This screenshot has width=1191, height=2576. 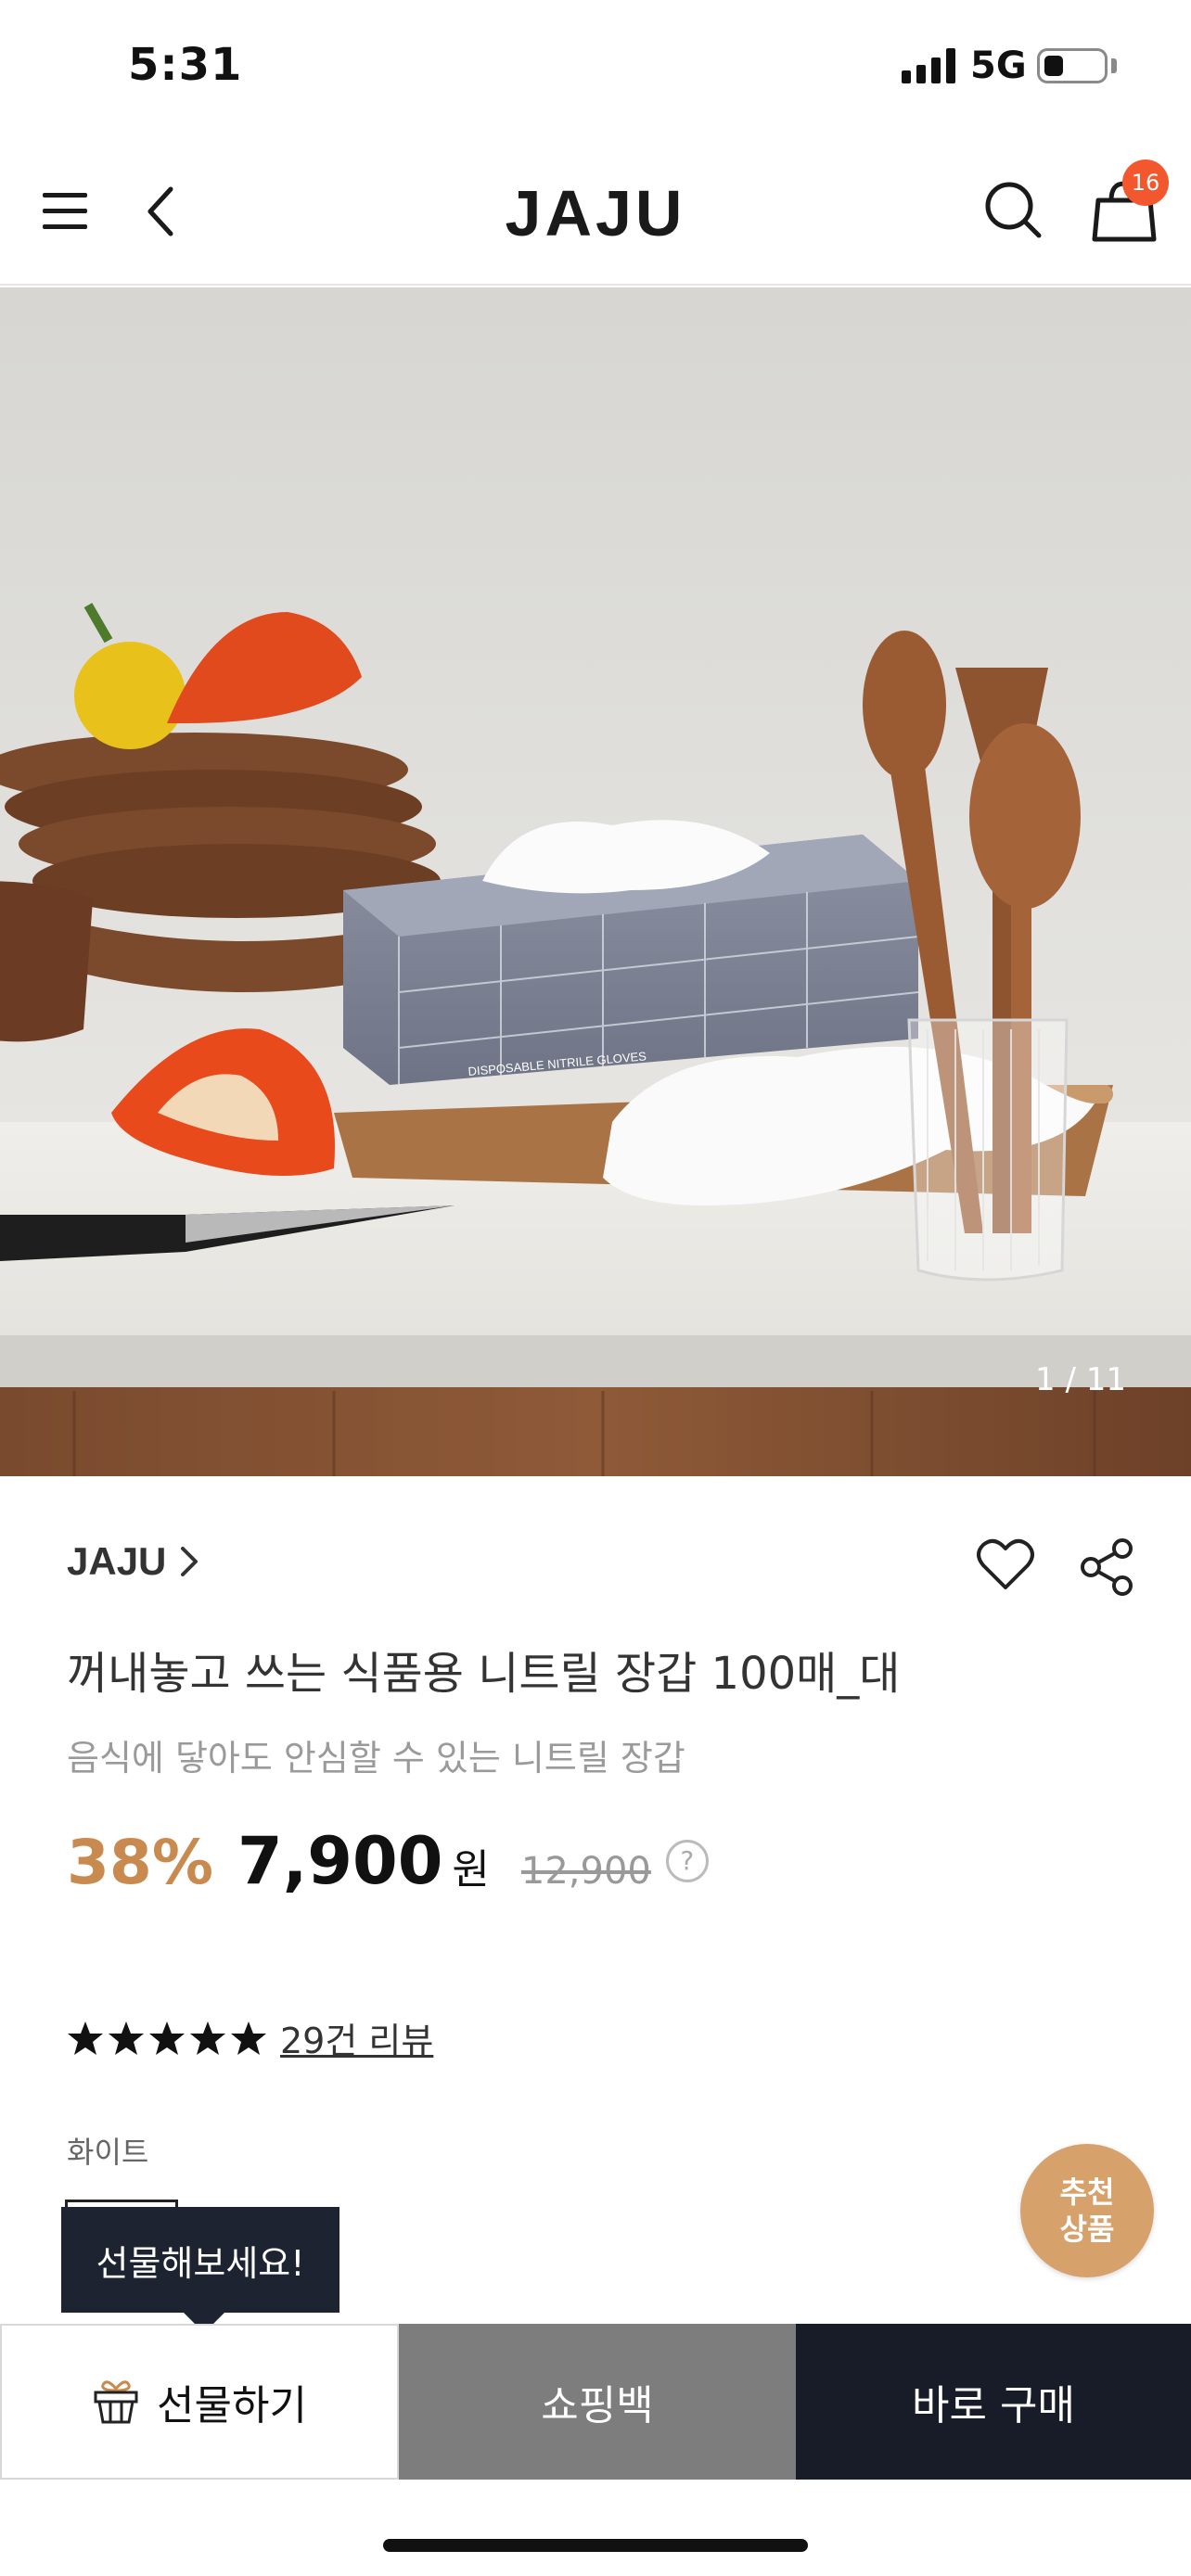 I want to click on product-title: 꺼내놓고 쓰는 식품용 니트릴 장갑 100매_대, so click(x=484, y=1674).